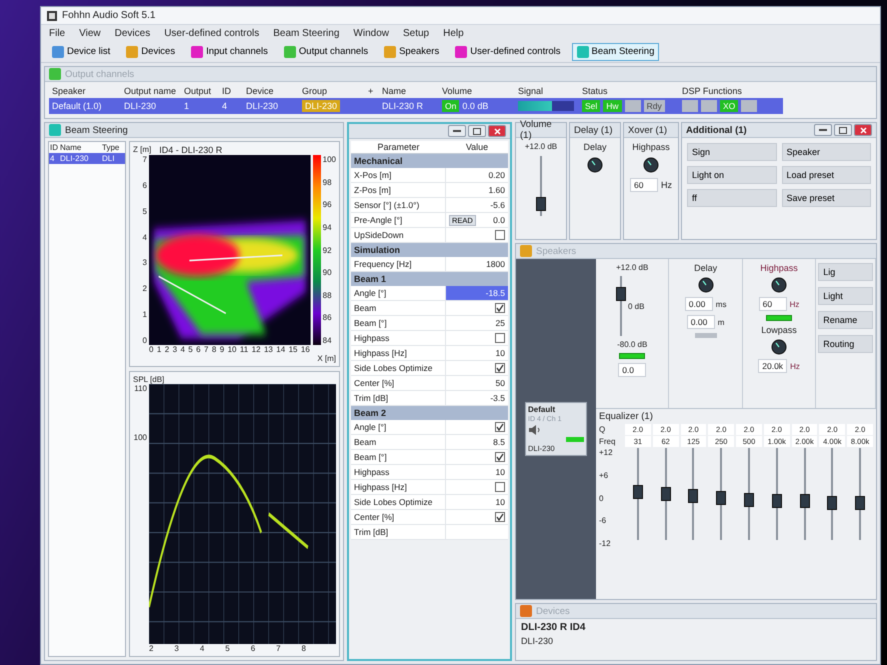  Describe the element at coordinates (192, 295) in the screenshot. I see `beam-line` at that location.